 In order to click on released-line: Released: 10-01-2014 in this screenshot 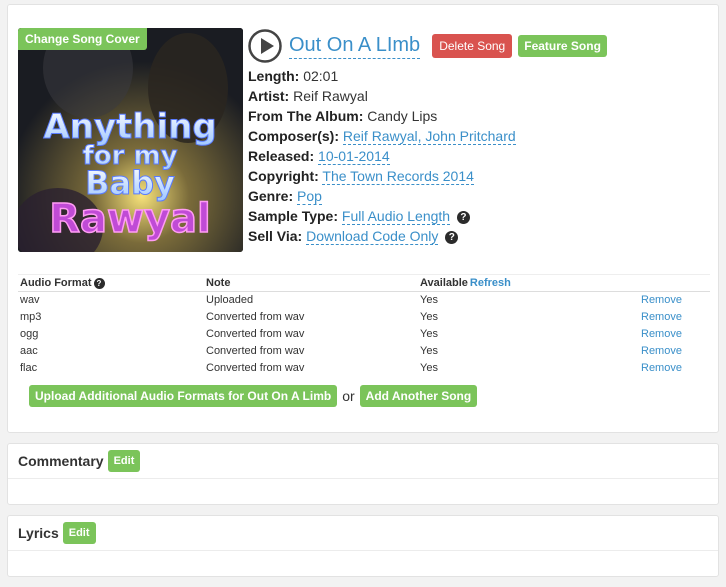, I will do `click(382, 156)`.